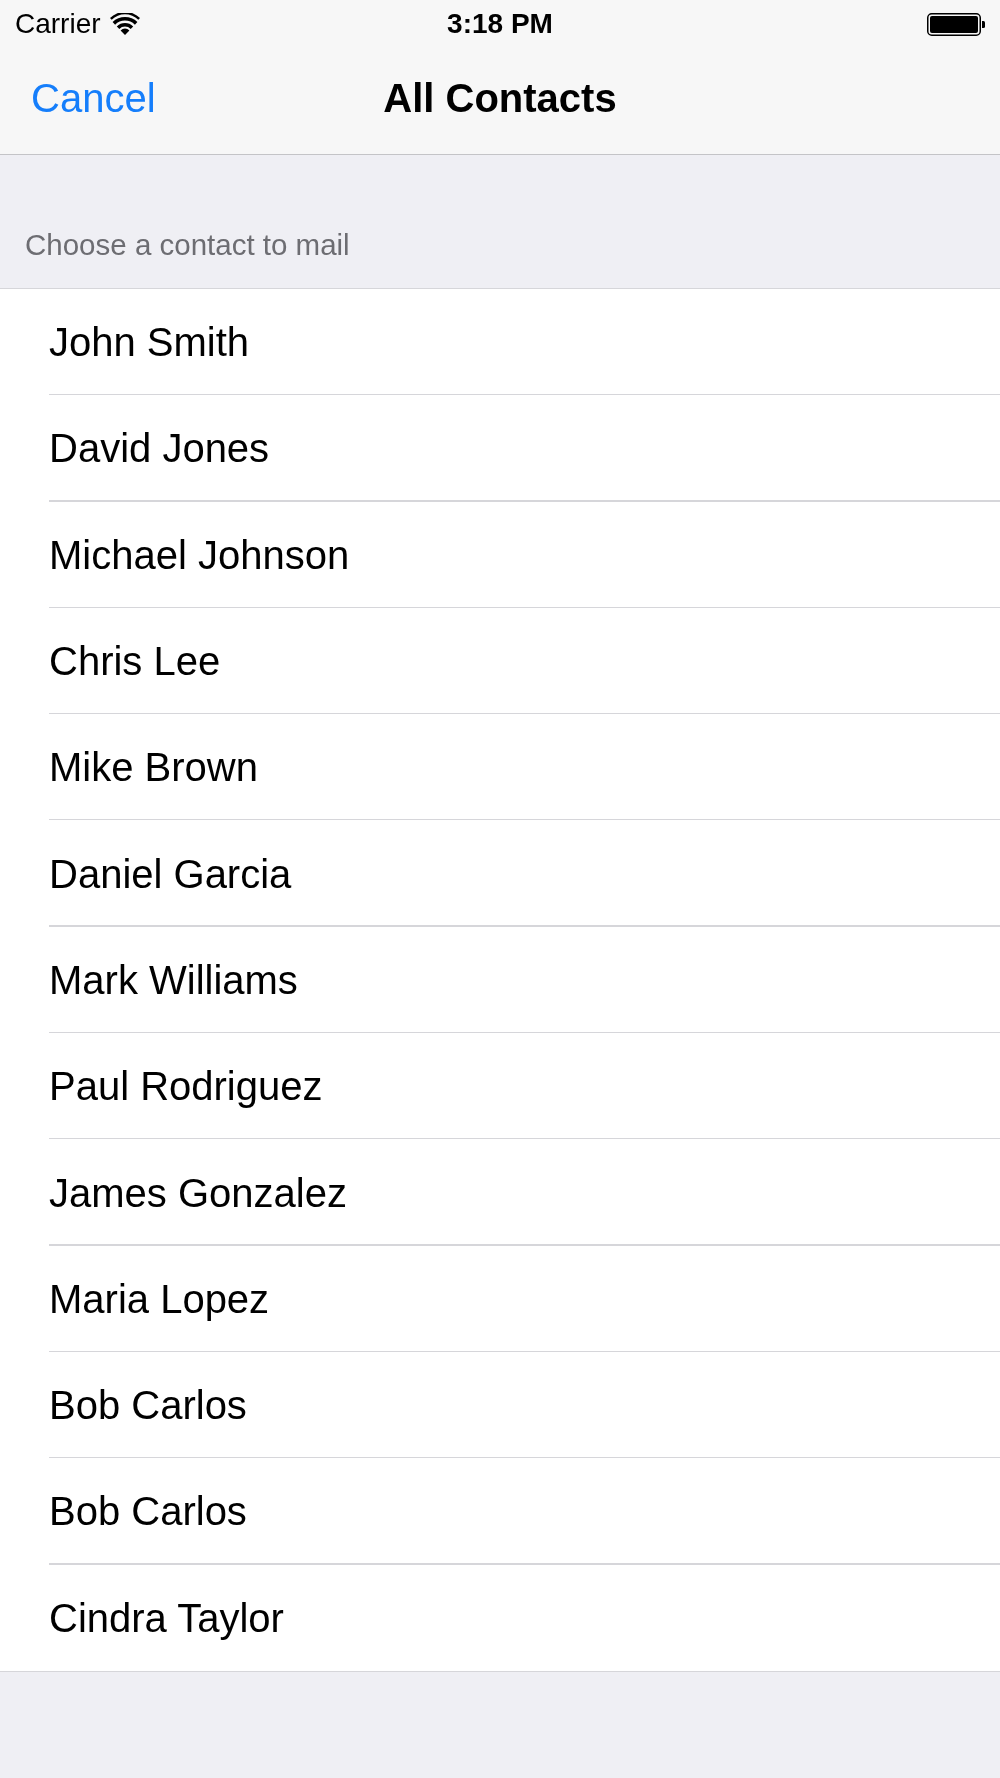 This screenshot has height=1778, width=1000. Describe the element at coordinates (500, 98) in the screenshot. I see `nav-title: All Contacts` at that location.